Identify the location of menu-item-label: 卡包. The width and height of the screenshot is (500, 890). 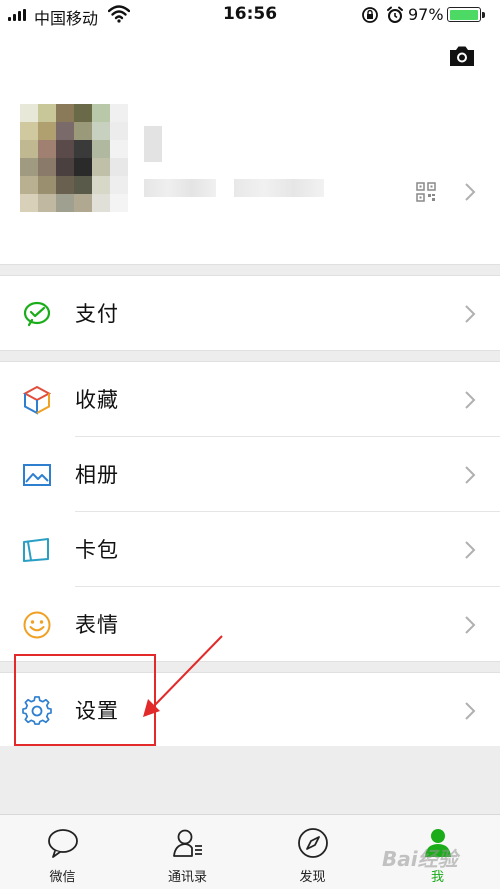
(97, 550).